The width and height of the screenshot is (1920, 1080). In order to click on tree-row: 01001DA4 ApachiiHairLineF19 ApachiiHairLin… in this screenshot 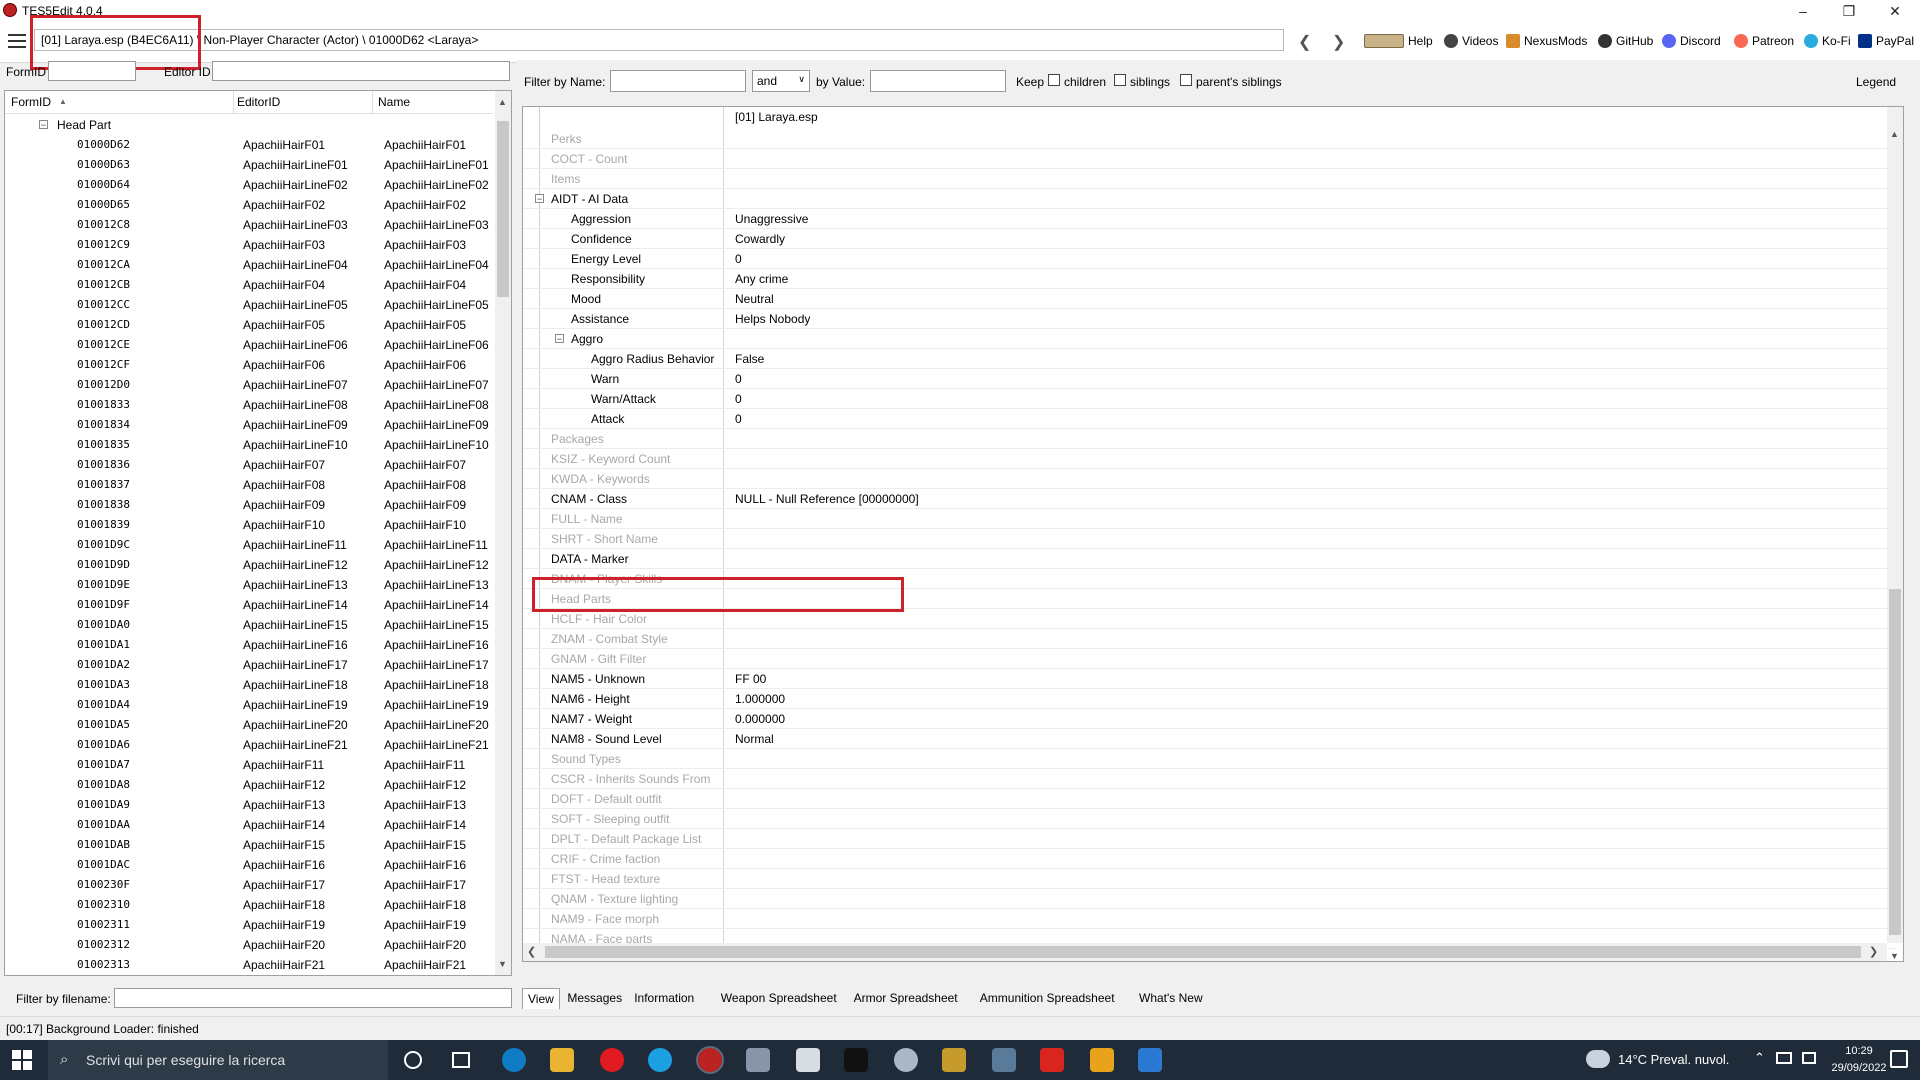, I will do `click(249, 705)`.